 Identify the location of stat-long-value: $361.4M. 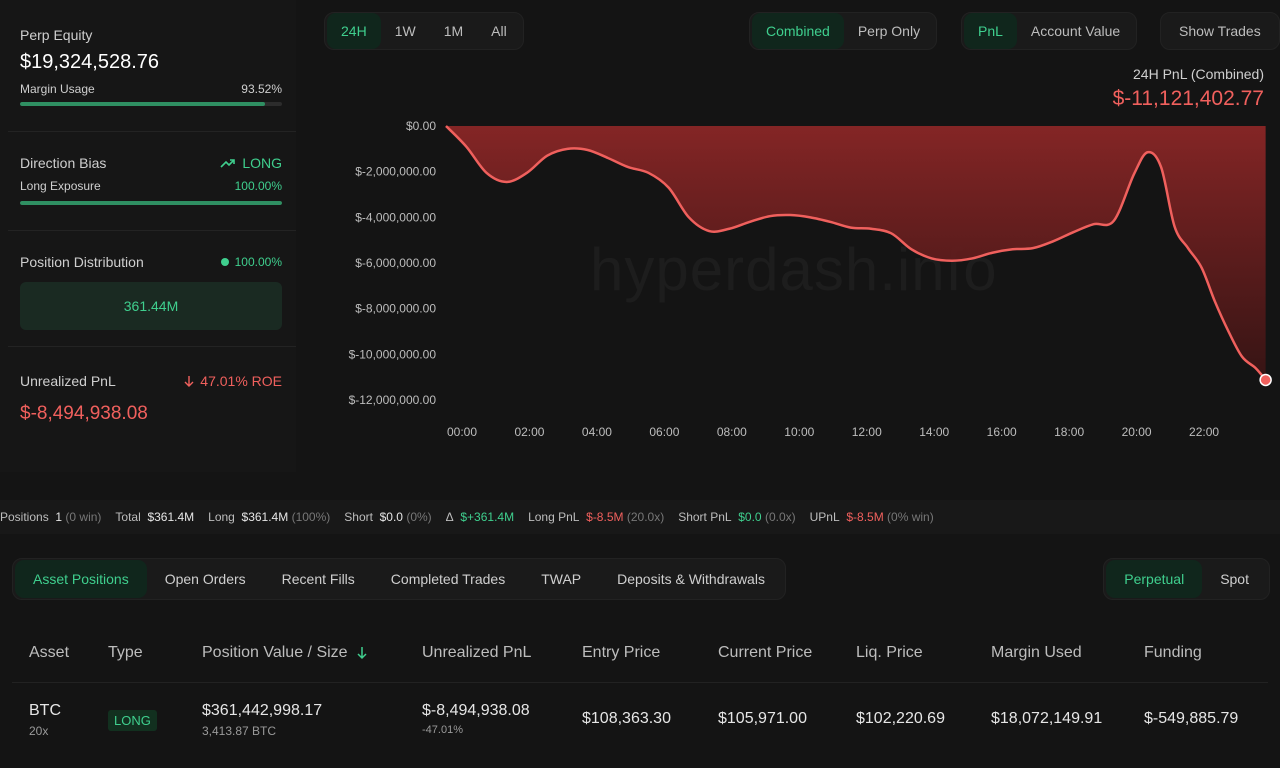
(265, 517).